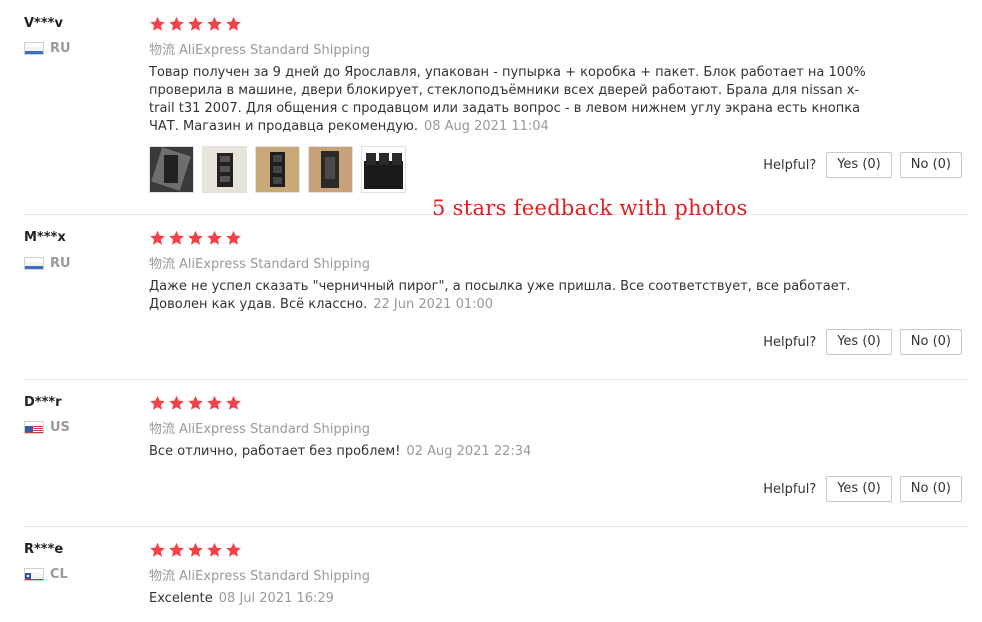 Image resolution: width=982 pixels, height=622 pixels. I want to click on review-date: 08 Aug 2021 11:04, so click(486, 126).